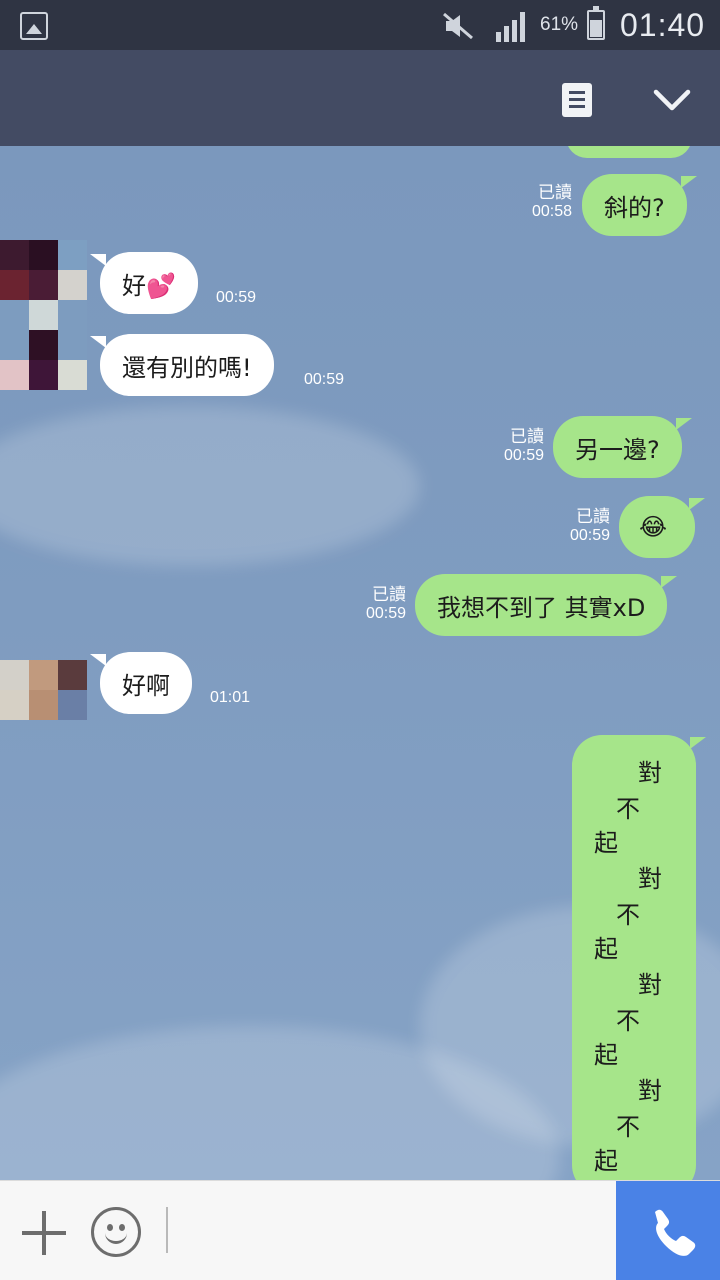 This screenshot has width=720, height=1280. Describe the element at coordinates (210, 486) in the screenshot. I see `background-cloud` at that location.